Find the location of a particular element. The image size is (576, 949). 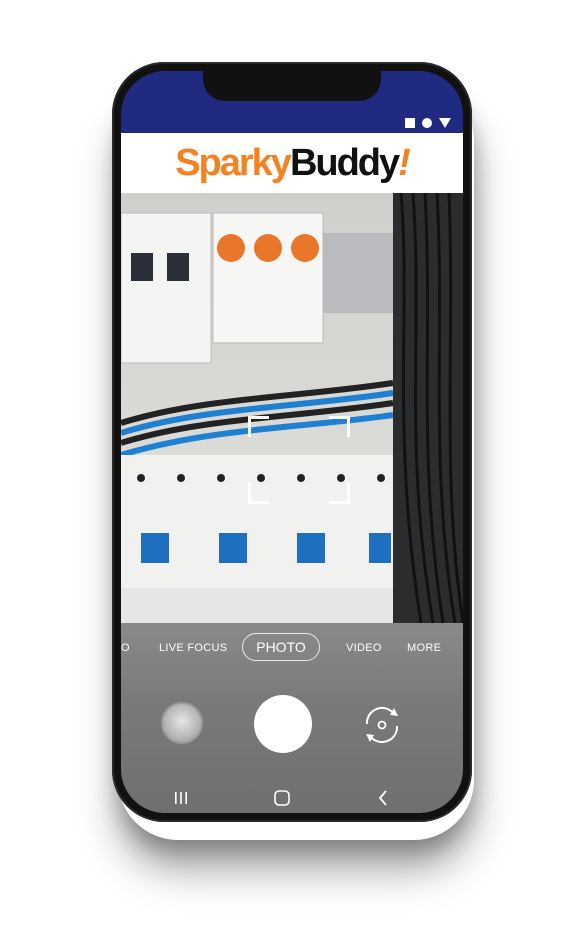

camera-controls-panel: O LIVE FOCUS PHOTO VIDEO MORE is located at coordinates (292, 718).